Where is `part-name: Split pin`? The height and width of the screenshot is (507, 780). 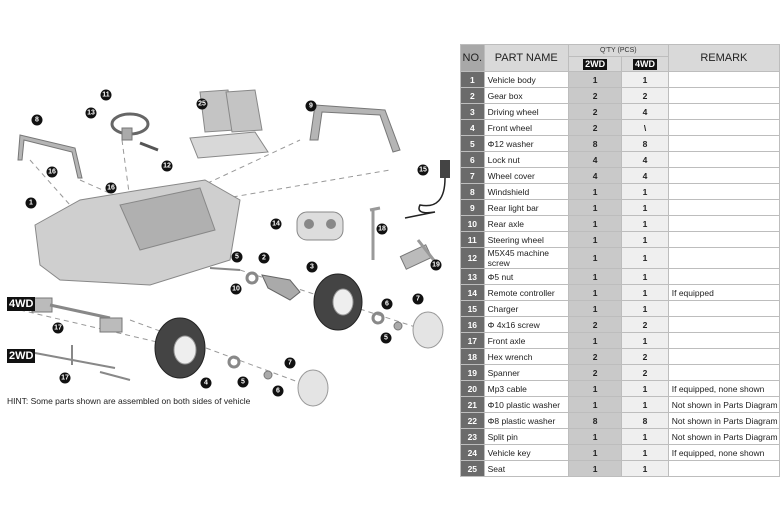 part-name: Split pin is located at coordinates (526, 436).